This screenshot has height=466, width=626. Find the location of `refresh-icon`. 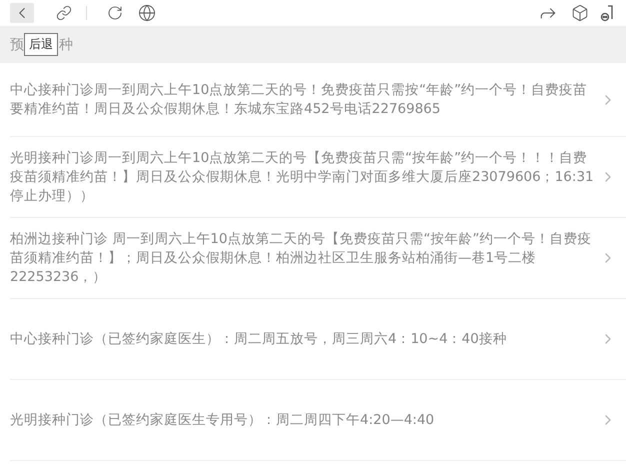

refresh-icon is located at coordinates (115, 13).